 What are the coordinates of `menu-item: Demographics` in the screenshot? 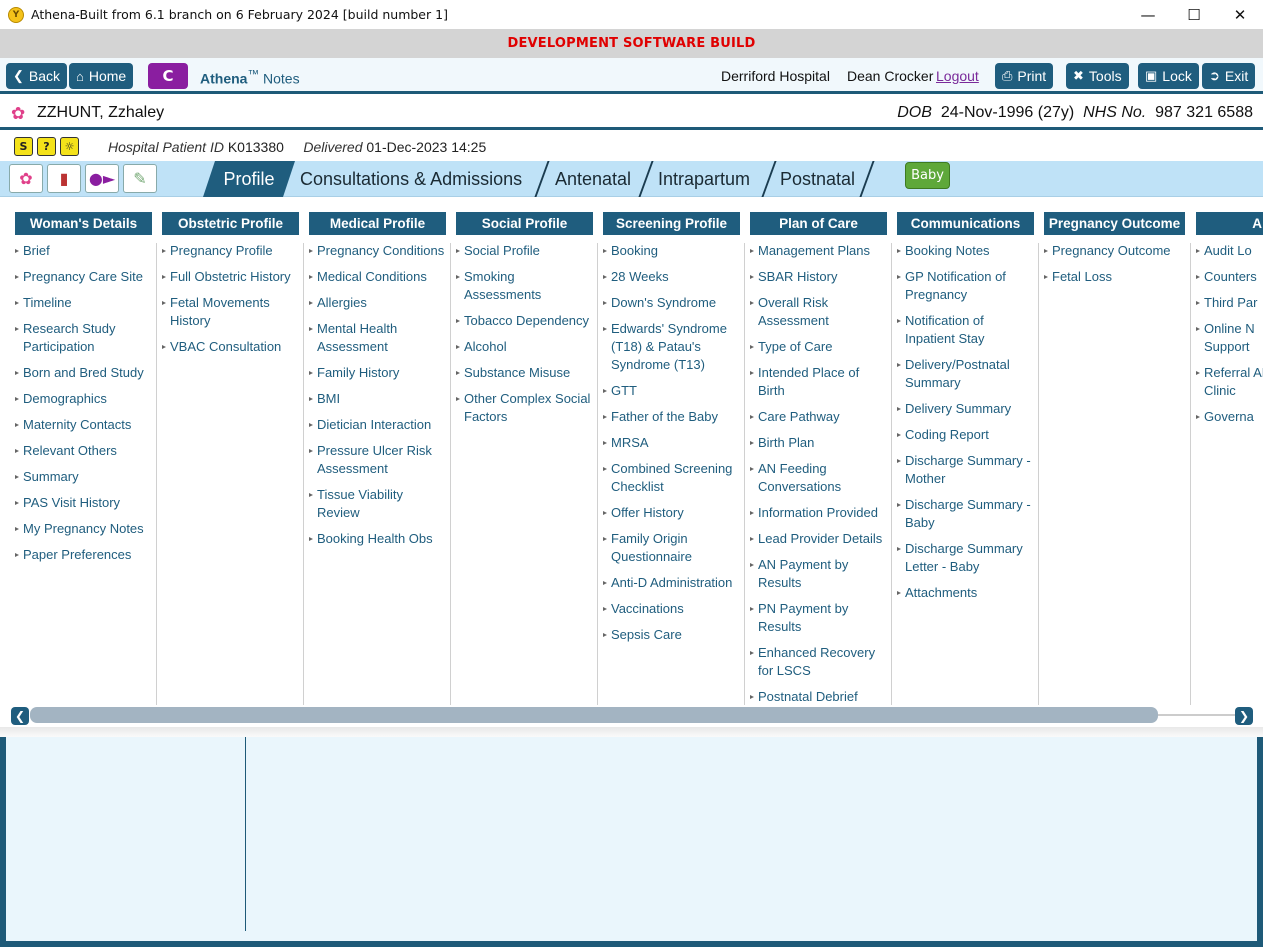 It's located at (83, 399).